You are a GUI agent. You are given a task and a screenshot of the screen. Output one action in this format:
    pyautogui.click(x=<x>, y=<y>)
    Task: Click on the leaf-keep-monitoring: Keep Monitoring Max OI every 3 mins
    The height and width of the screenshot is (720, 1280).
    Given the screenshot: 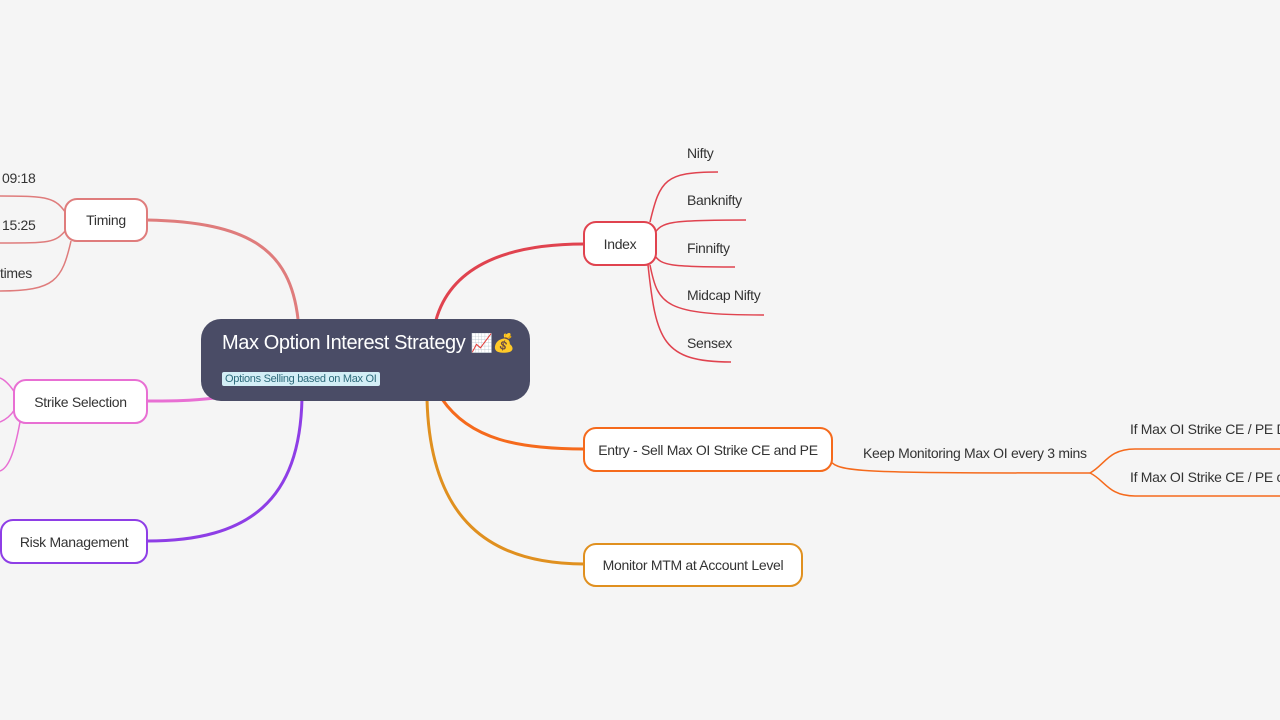 What is the action you would take?
    pyautogui.click(x=975, y=453)
    